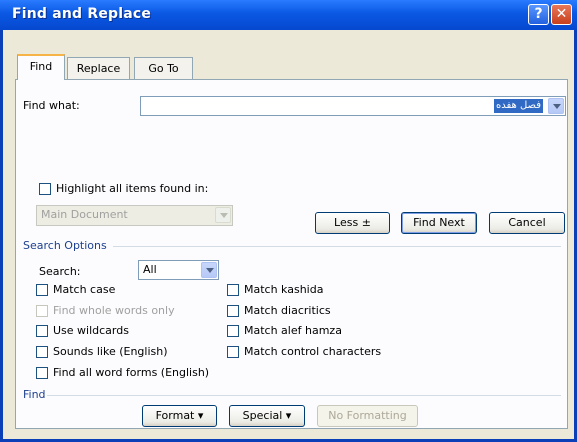 The image size is (577, 442). Describe the element at coordinates (233, 331) in the screenshot. I see `match-alef-hamza-checkbox` at that location.